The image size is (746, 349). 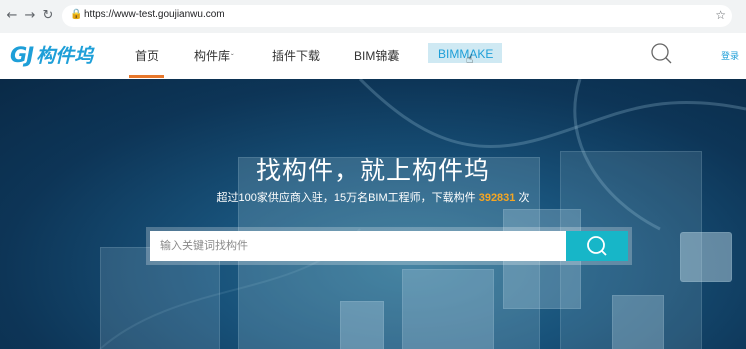 What do you see at coordinates (372, 170) in the screenshot?
I see `hero-title: 找构件，就上构件坞` at bounding box center [372, 170].